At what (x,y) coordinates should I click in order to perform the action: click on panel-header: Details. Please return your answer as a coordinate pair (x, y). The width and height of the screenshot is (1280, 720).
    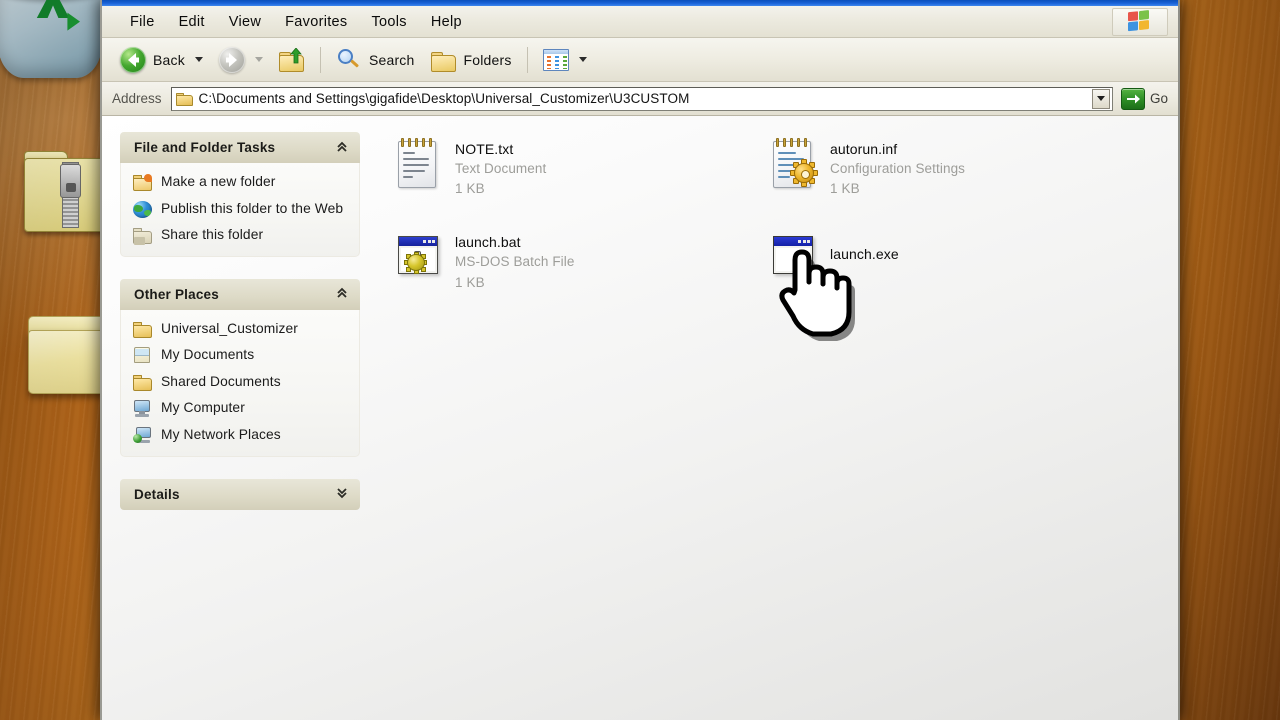
    Looking at the image, I should click on (240, 494).